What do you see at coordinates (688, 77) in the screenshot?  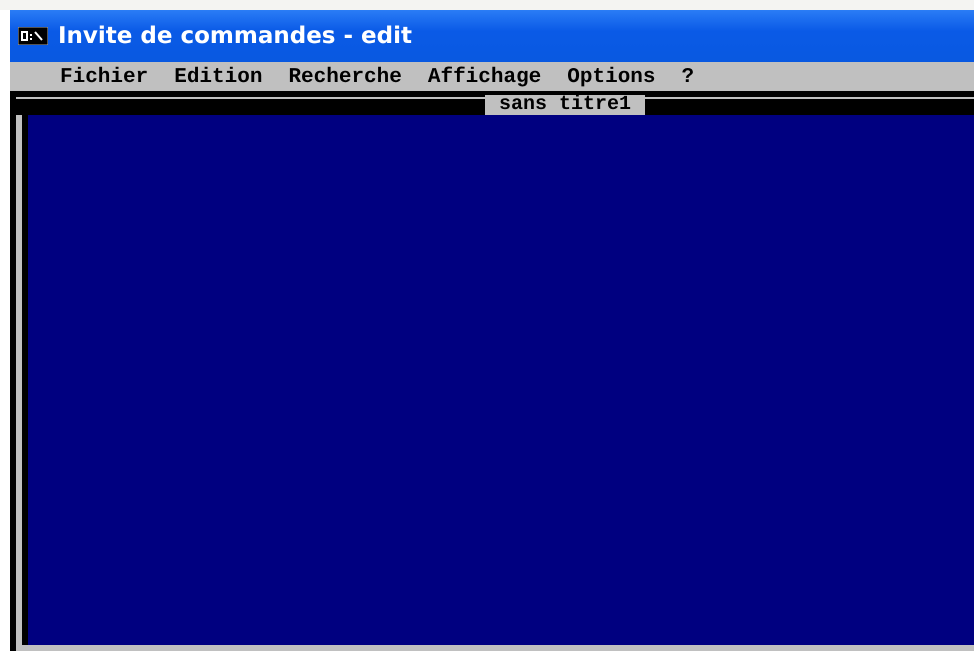 I see `menu-item: ?` at bounding box center [688, 77].